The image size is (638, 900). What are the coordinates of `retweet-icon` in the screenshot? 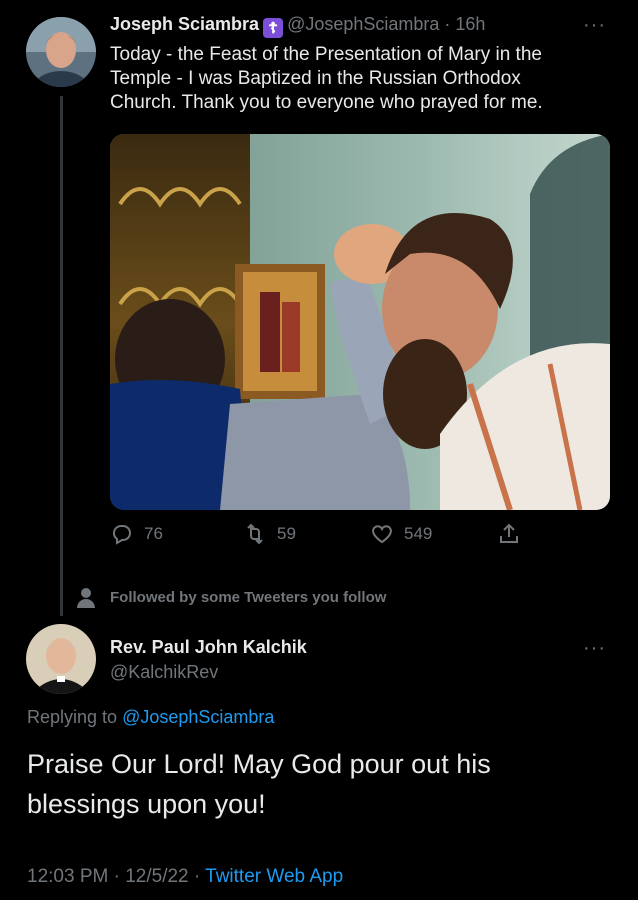 It's located at (255, 534).